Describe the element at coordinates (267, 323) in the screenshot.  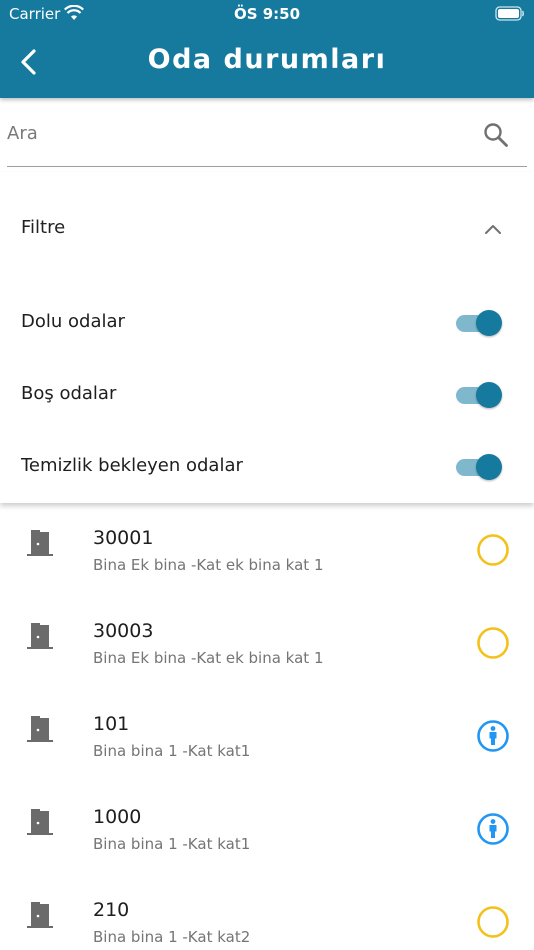
I see `toggle-row-dolu-odalar: Dolu odalar` at that location.